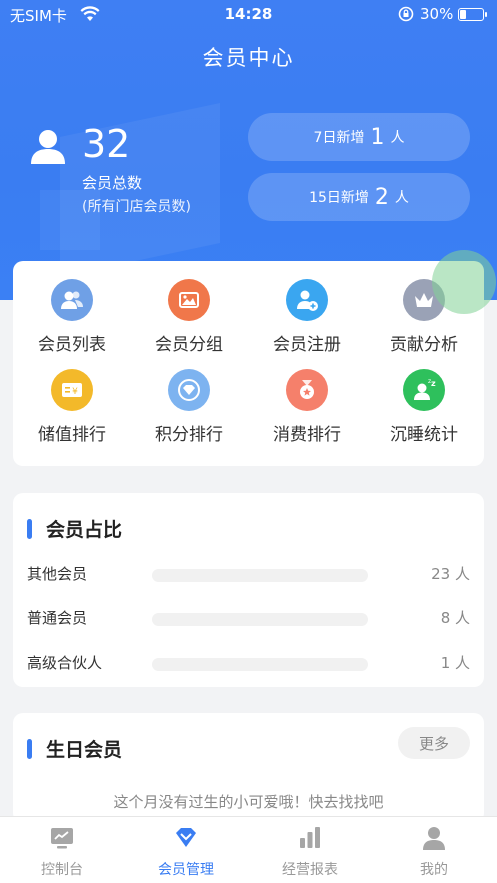  What do you see at coordinates (62, 838) in the screenshot?
I see `dashboard-icon` at bounding box center [62, 838].